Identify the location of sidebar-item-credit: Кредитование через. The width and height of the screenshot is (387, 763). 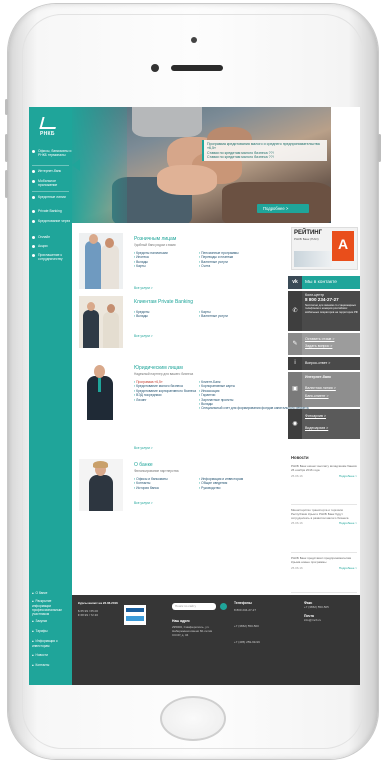
(50, 221).